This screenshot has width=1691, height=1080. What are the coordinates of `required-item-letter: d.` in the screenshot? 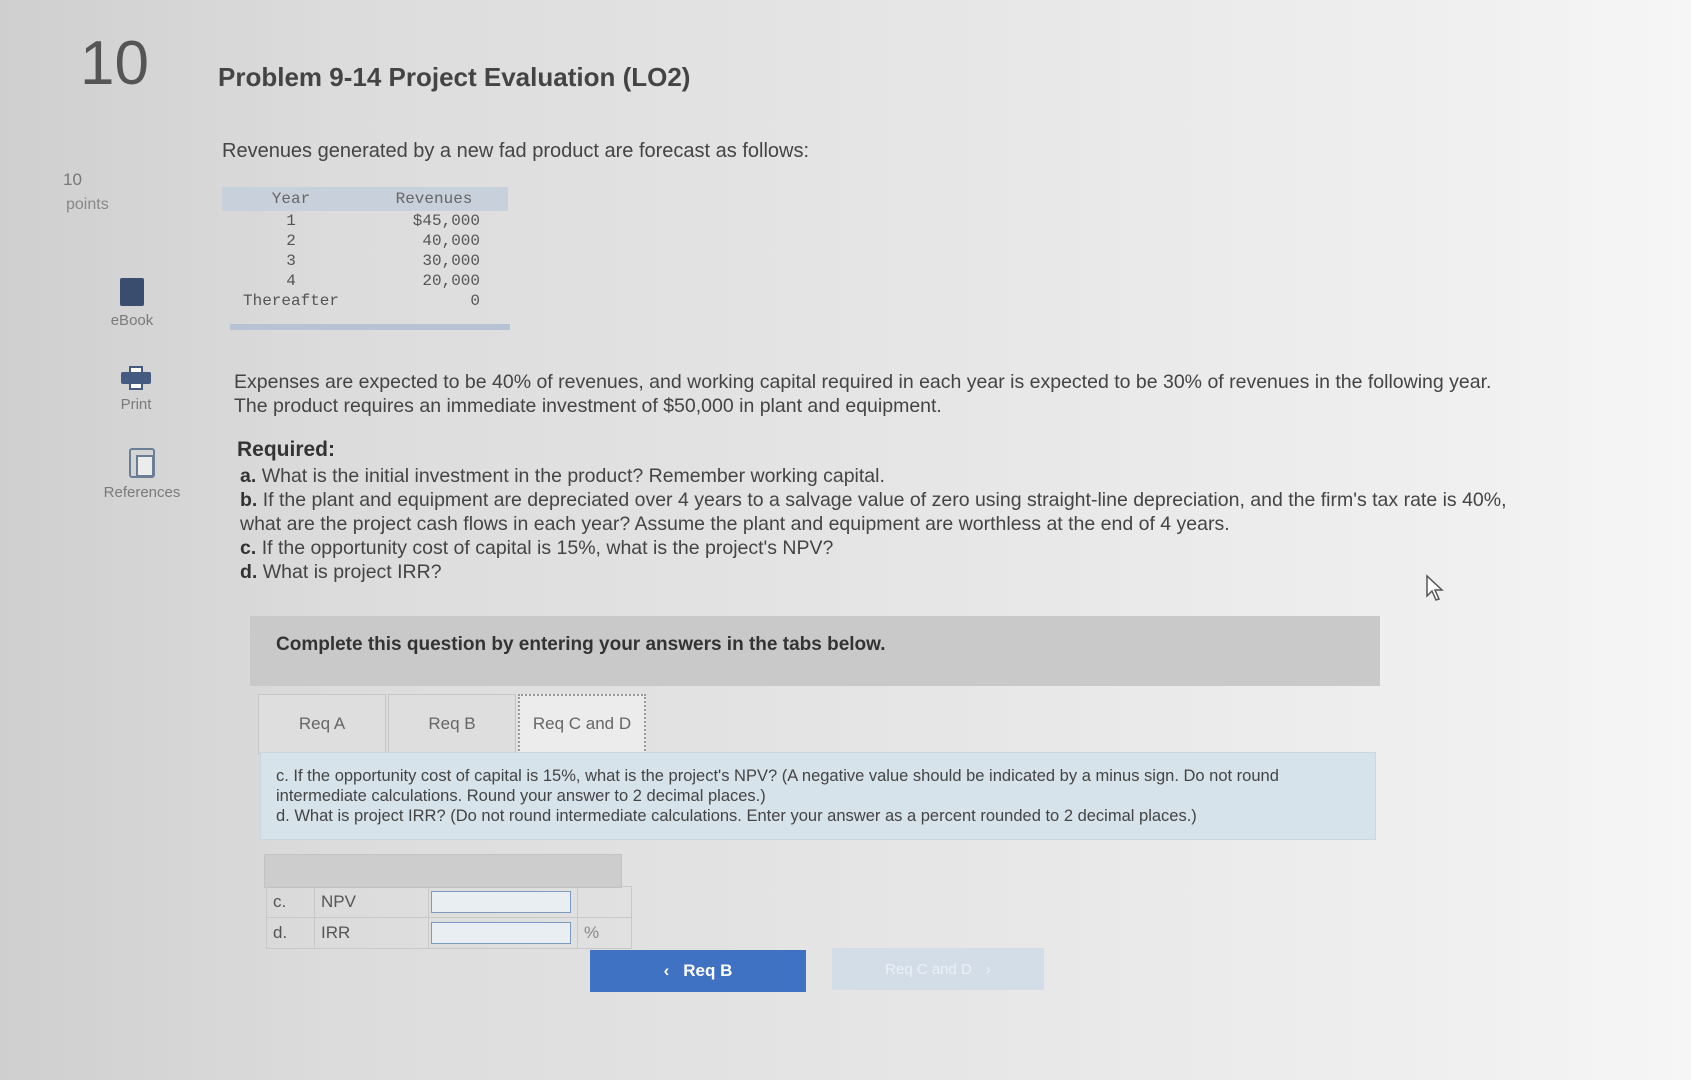 It's located at (249, 572).